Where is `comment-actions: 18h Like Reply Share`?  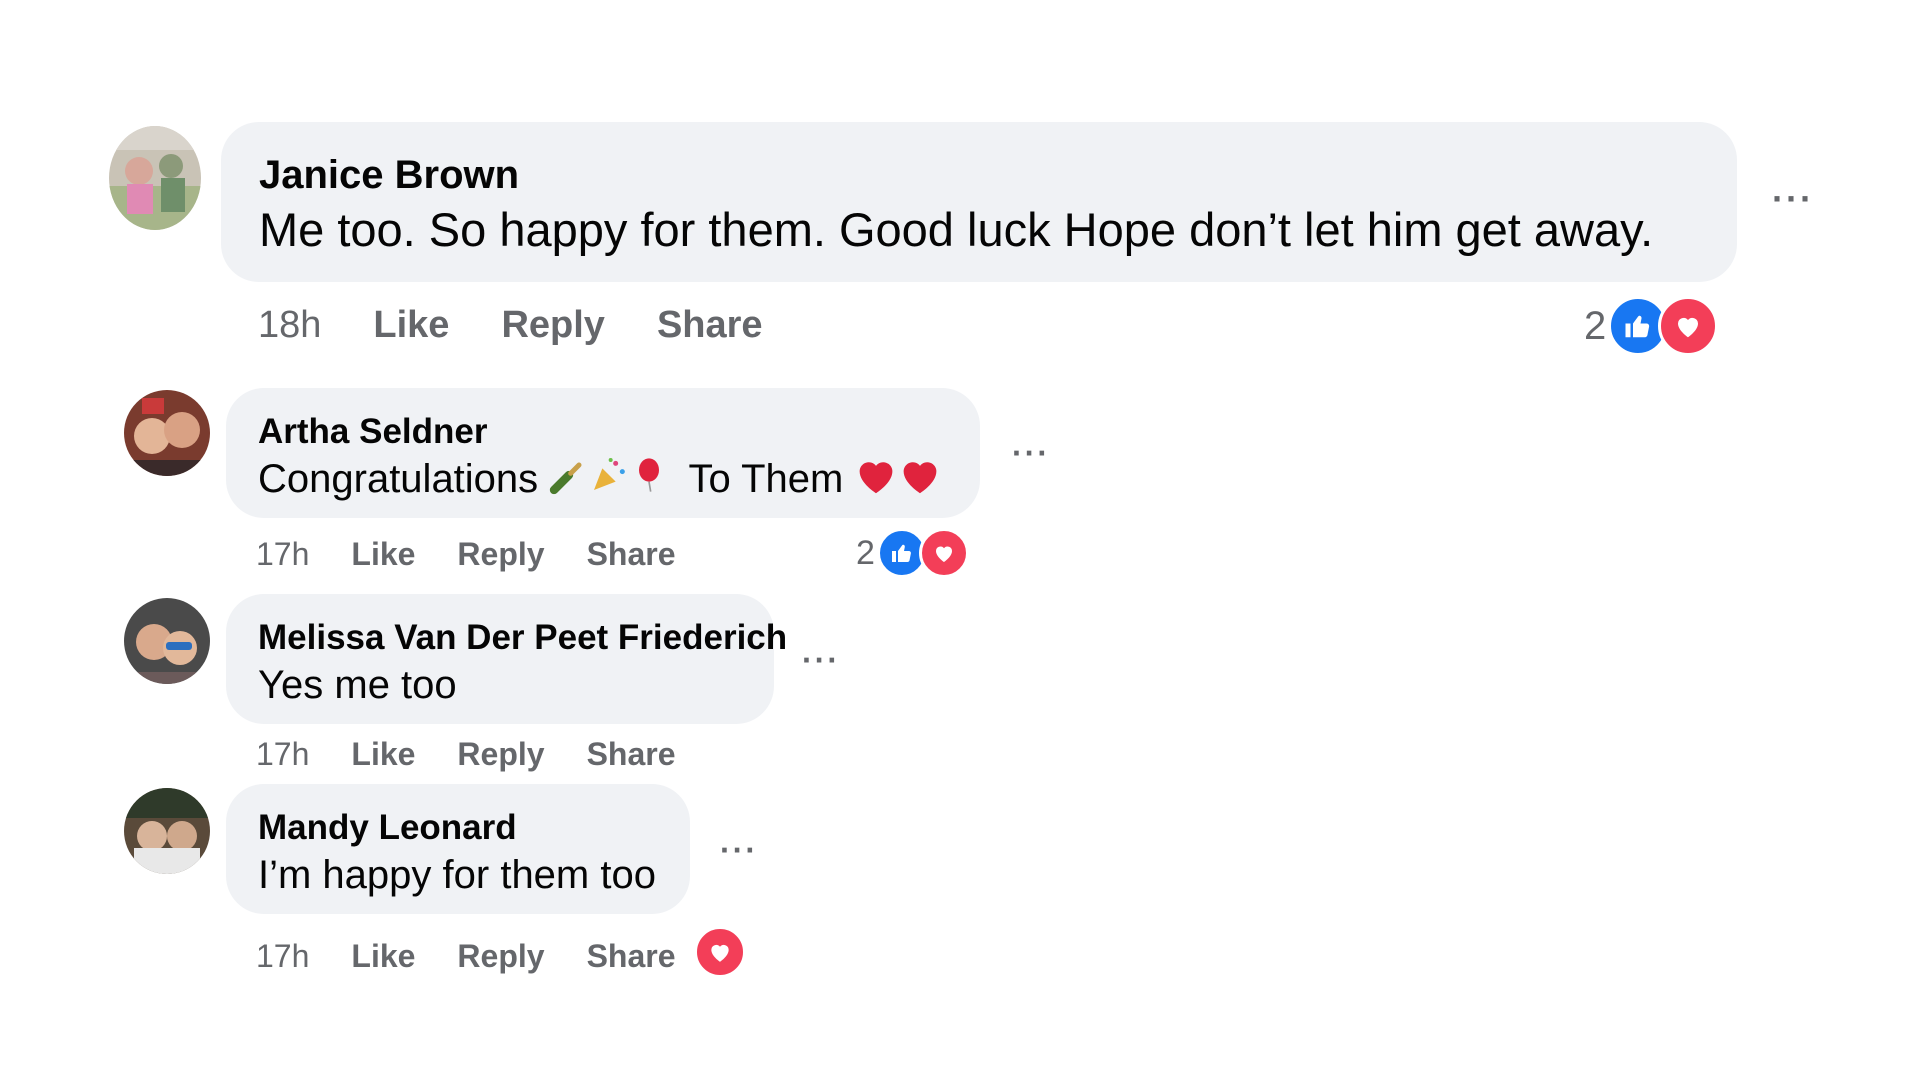
comment-actions: 18h Like Reply Share is located at coordinates (510, 325).